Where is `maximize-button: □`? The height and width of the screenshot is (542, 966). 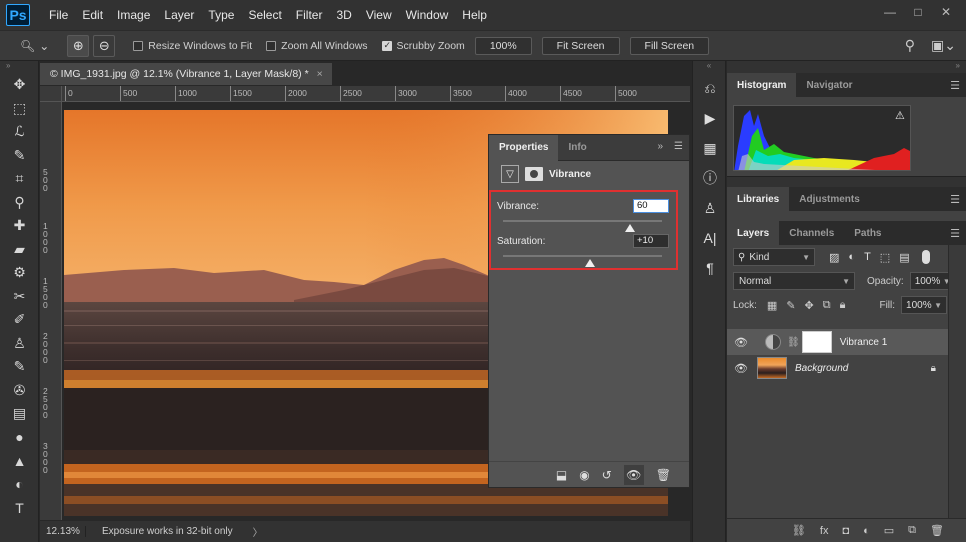
maximize-button: □ is located at coordinates (918, 12).